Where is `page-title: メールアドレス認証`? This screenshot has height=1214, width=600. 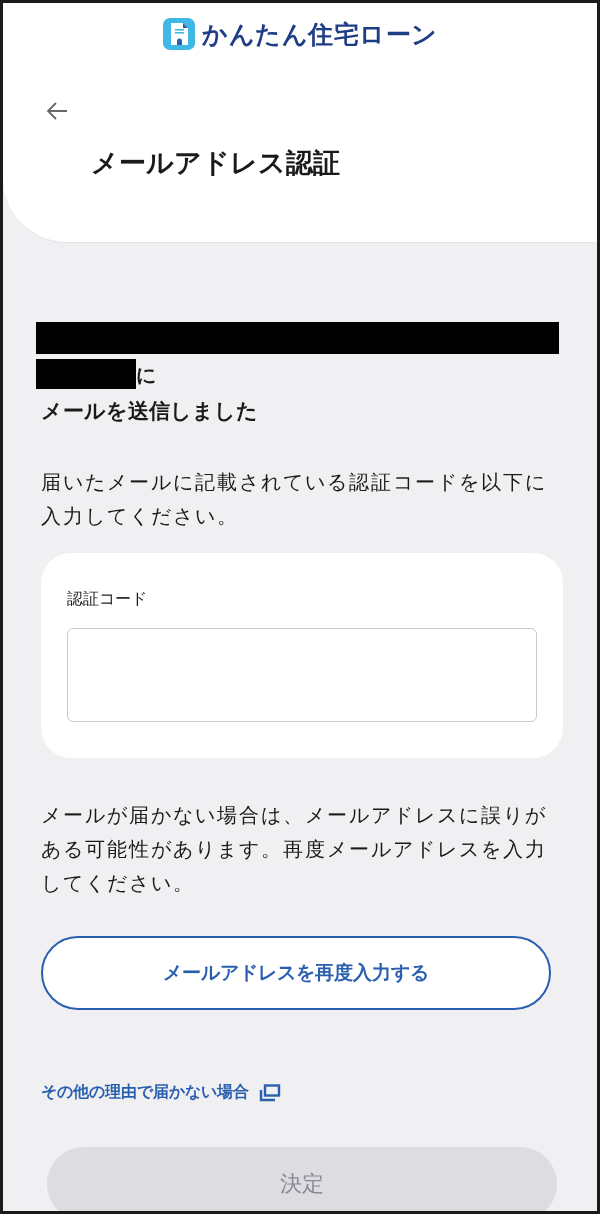
page-title: メールアドレス認証 is located at coordinates (216, 163).